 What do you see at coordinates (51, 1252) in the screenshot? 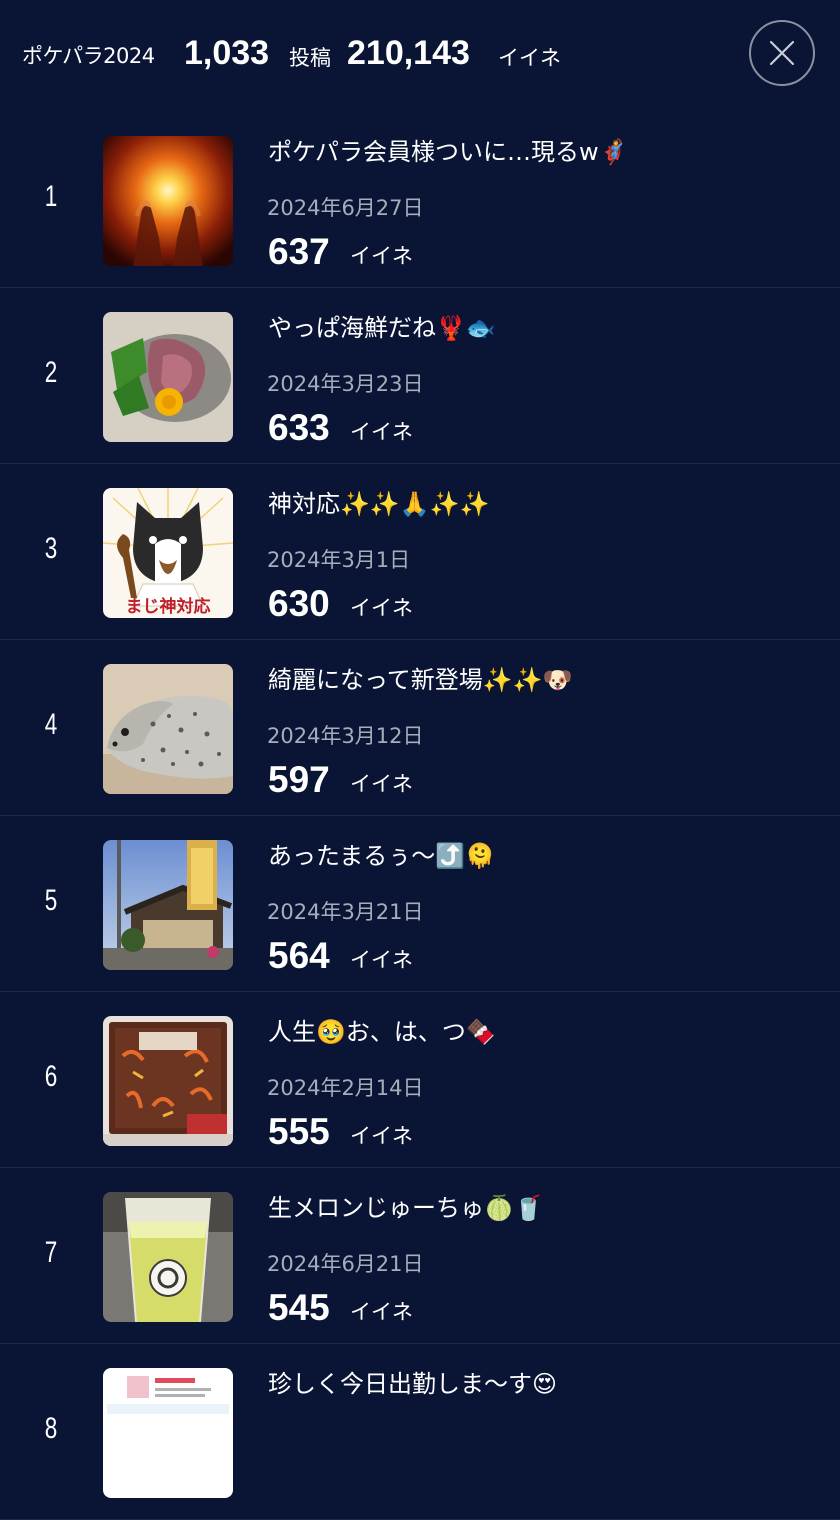
I see `rank-number: 7` at bounding box center [51, 1252].